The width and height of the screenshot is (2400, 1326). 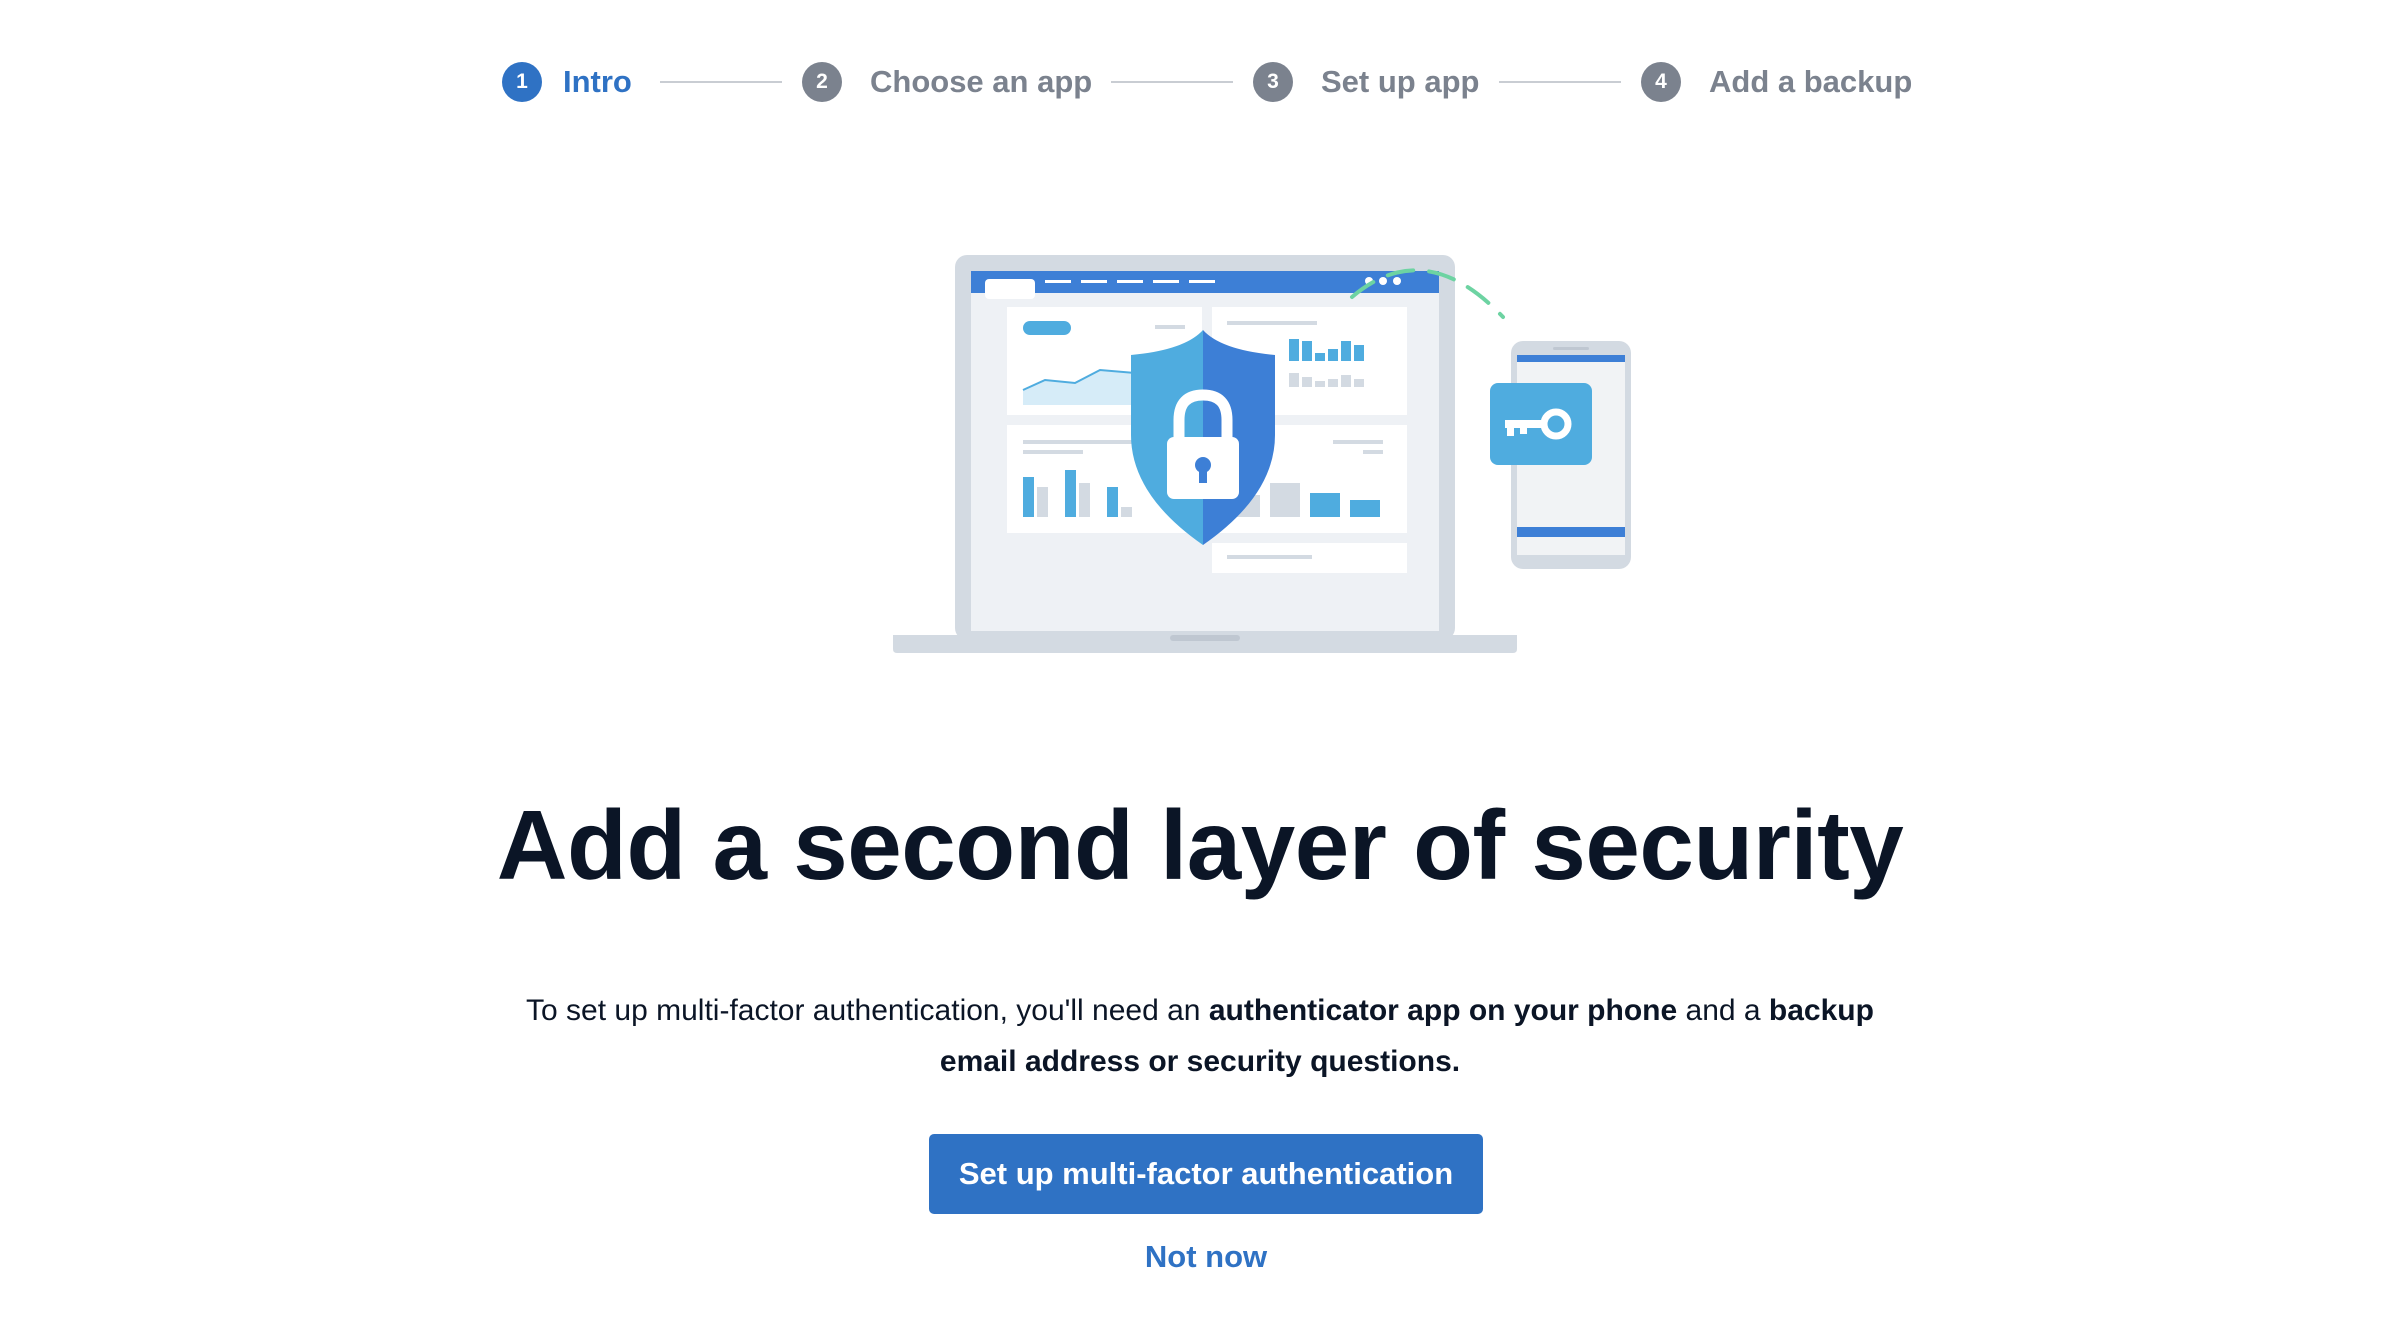 I want to click on step-choose-app: 2 Choose an app, so click(x=947, y=82).